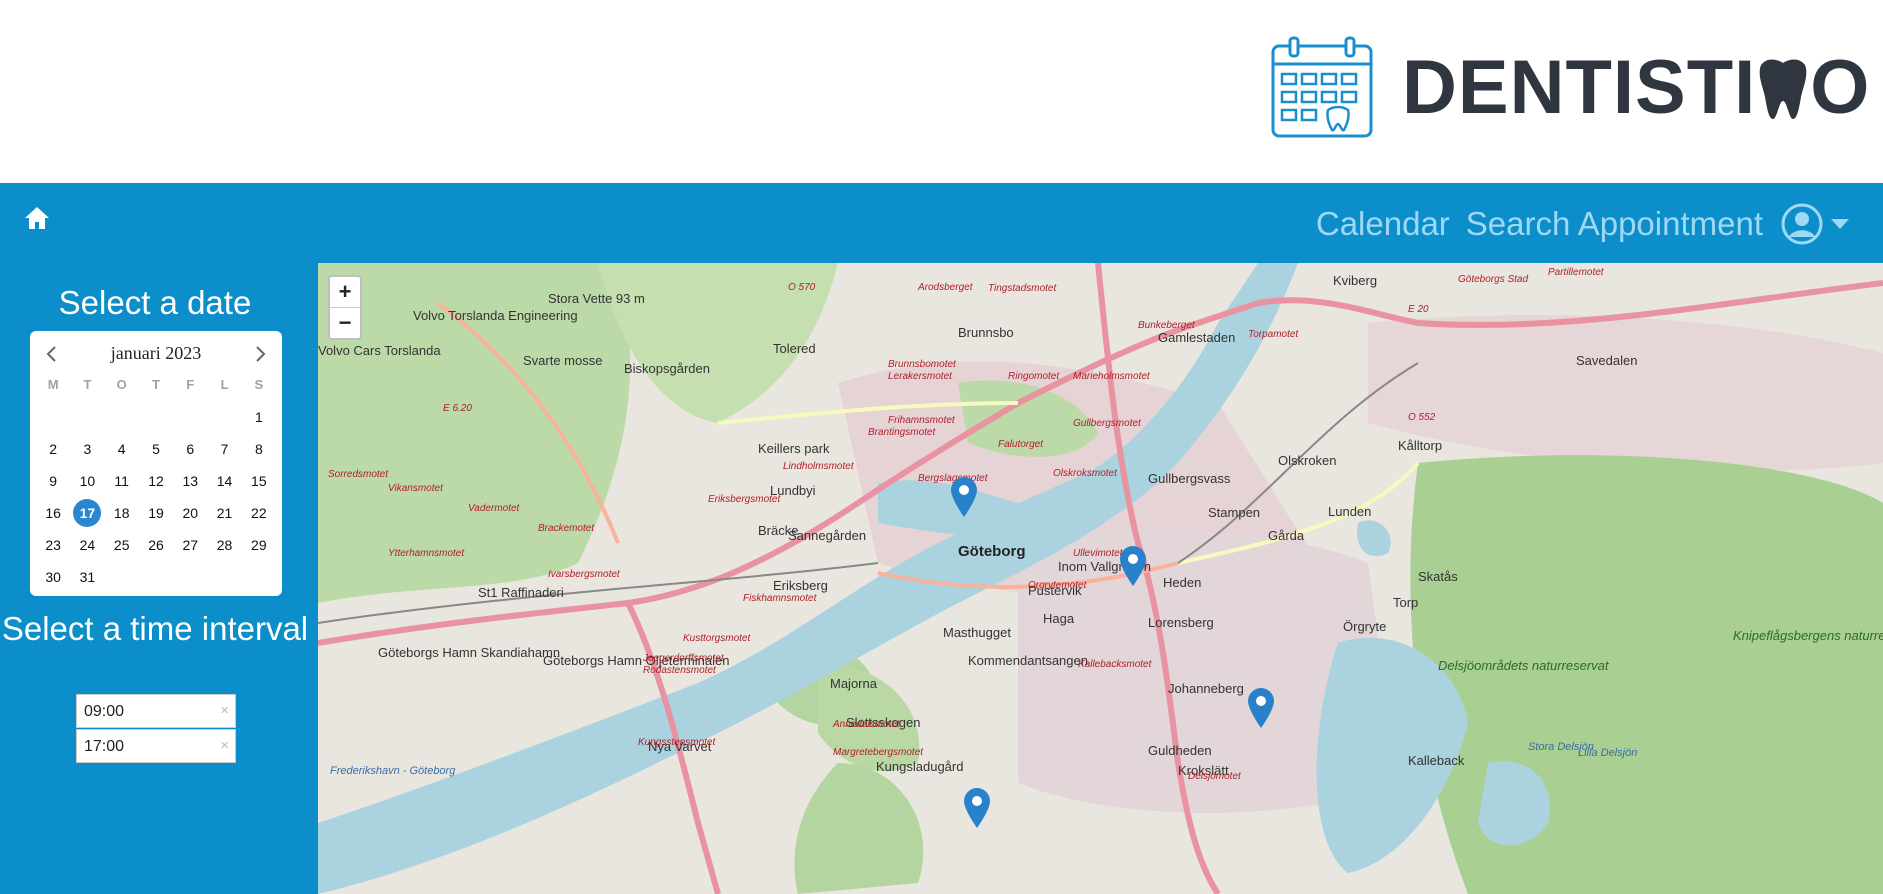 This screenshot has height=894, width=1883. Describe the element at coordinates (156, 545) in the screenshot. I see `calendar-day: 26` at that location.